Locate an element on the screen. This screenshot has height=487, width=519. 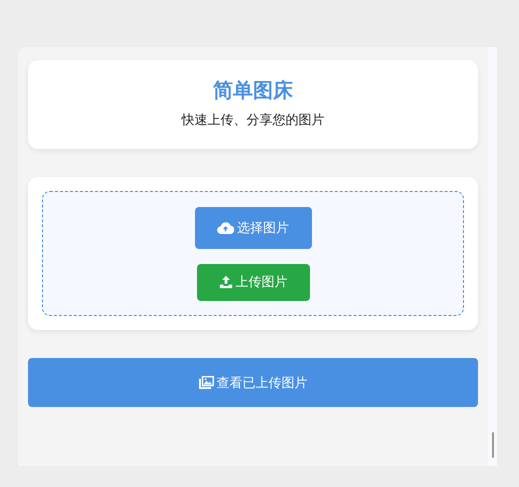
cloud-upload-icon is located at coordinates (225, 227).